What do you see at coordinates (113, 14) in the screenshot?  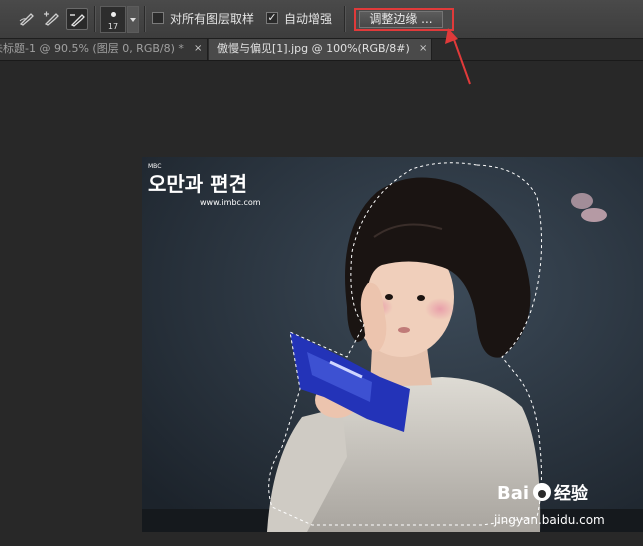 I see `brush-tip-icon` at bounding box center [113, 14].